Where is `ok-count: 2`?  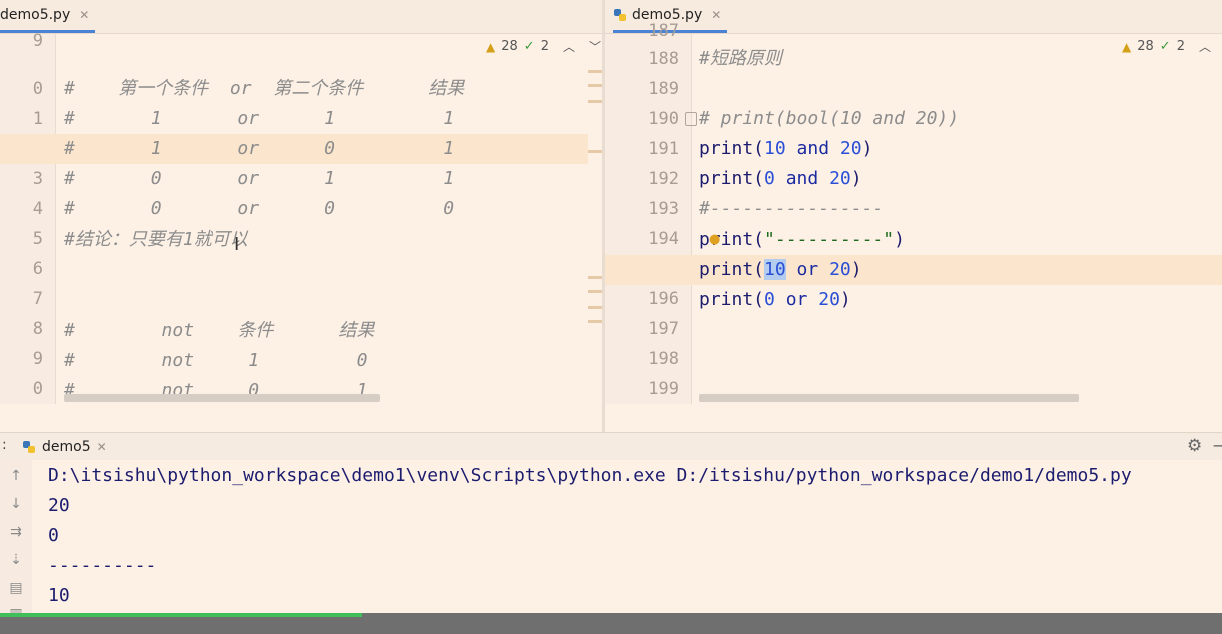
ok-count: 2 is located at coordinates (1180, 46).